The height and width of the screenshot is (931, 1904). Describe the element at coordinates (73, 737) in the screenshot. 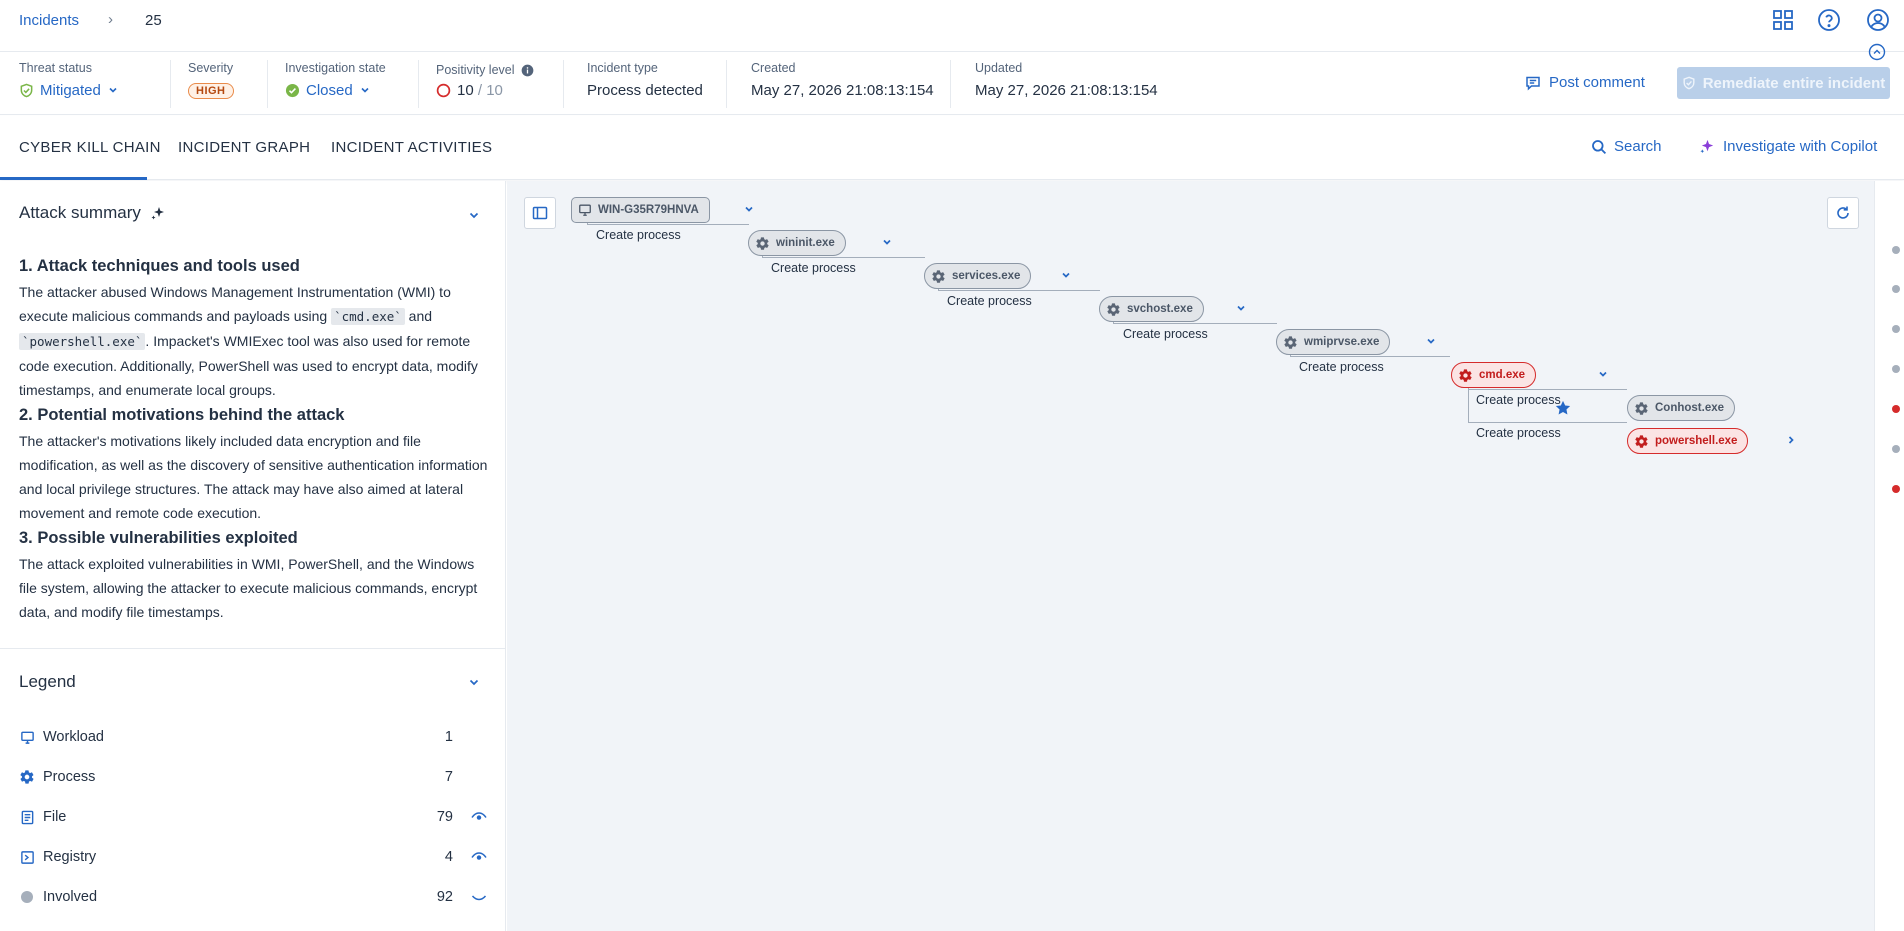

I see `legend-label: Workload` at that location.